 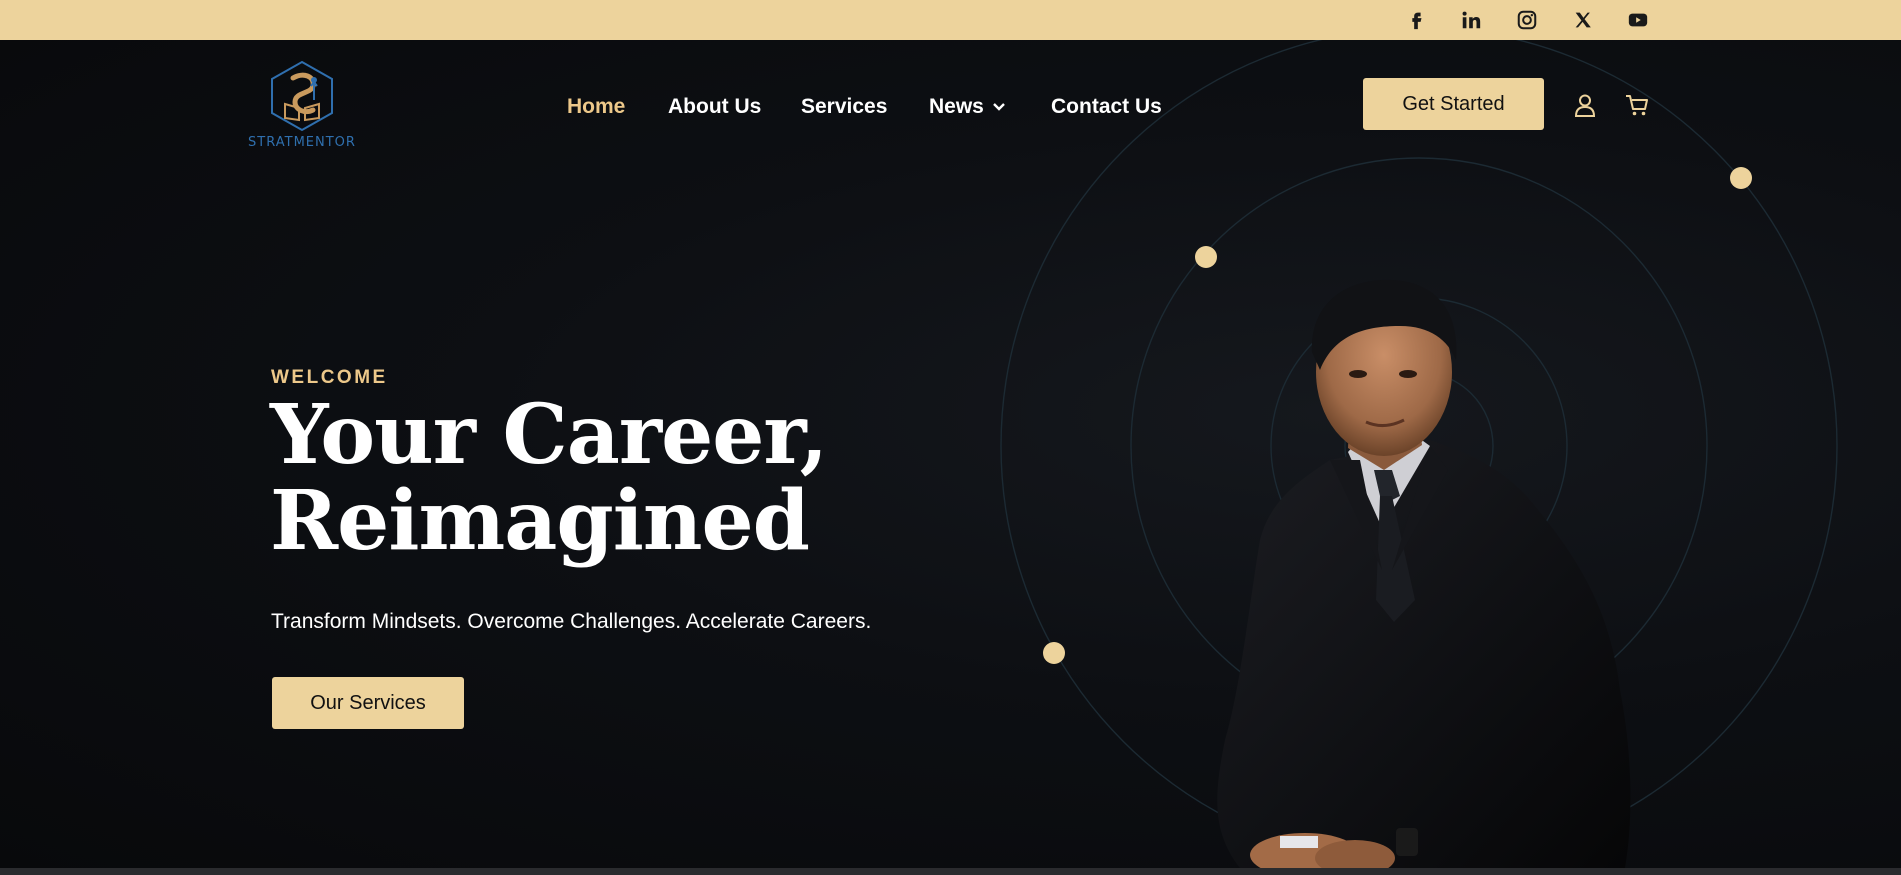 What do you see at coordinates (302, 142) in the screenshot?
I see `logo-text: STRATMENTOR` at bounding box center [302, 142].